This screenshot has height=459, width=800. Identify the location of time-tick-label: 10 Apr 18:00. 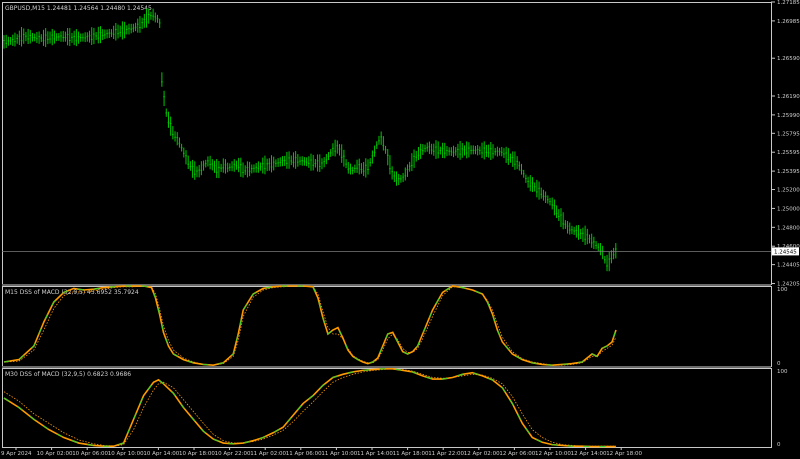
(197, 454).